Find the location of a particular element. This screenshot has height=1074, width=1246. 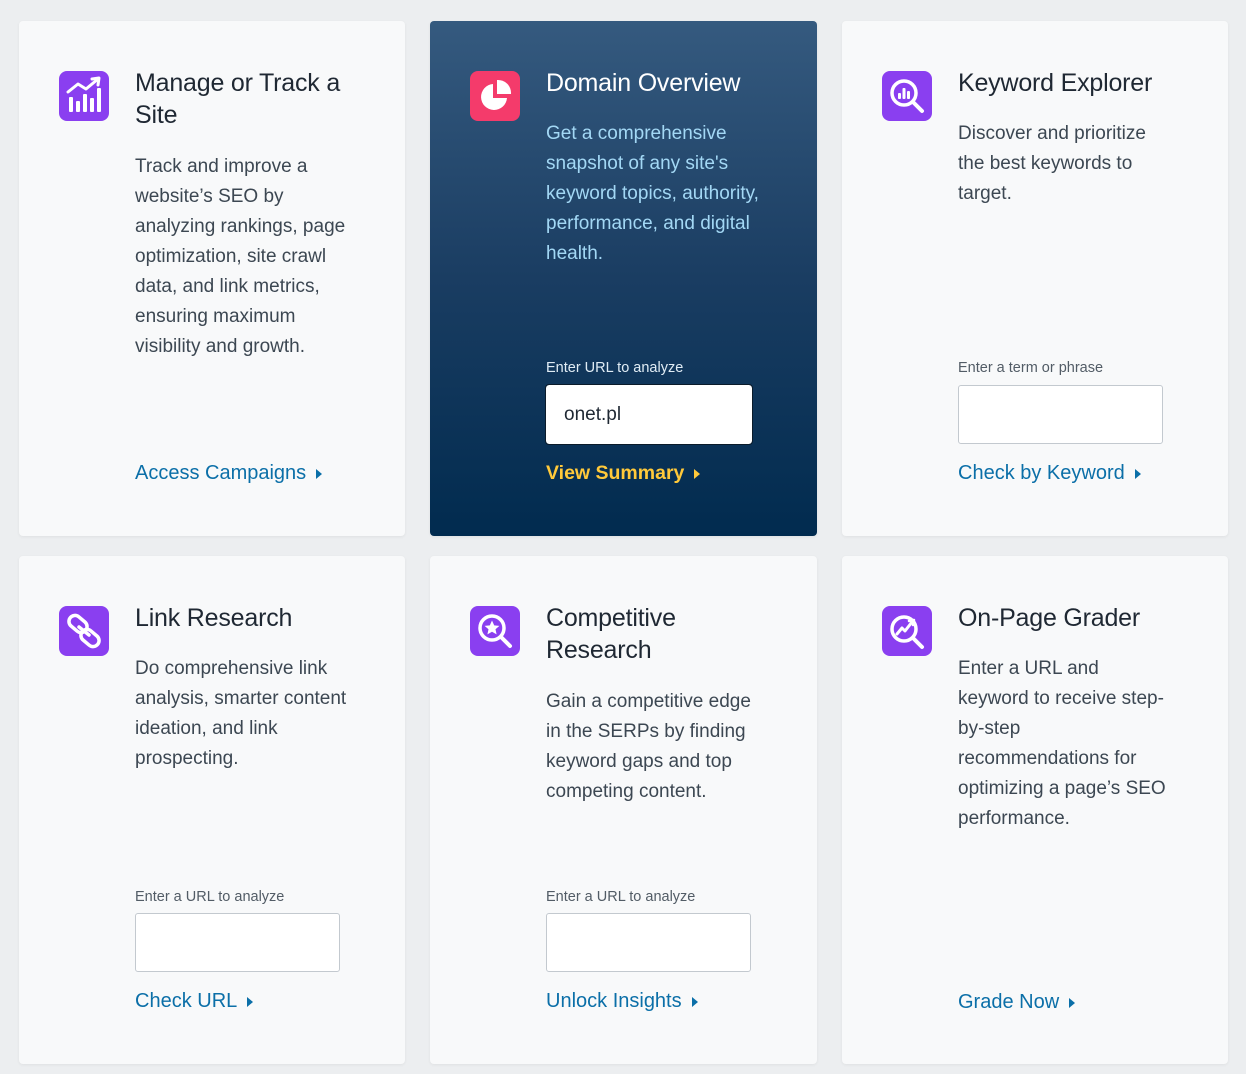

unlock-insights-link: Unlock Insights is located at coordinates (622, 1001).